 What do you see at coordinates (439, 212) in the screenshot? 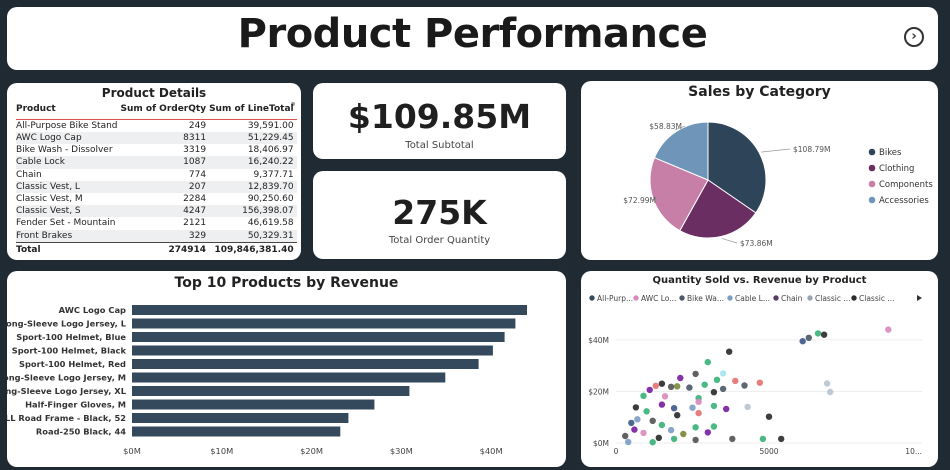
I see `kpi-qty-value: 275K` at bounding box center [439, 212].